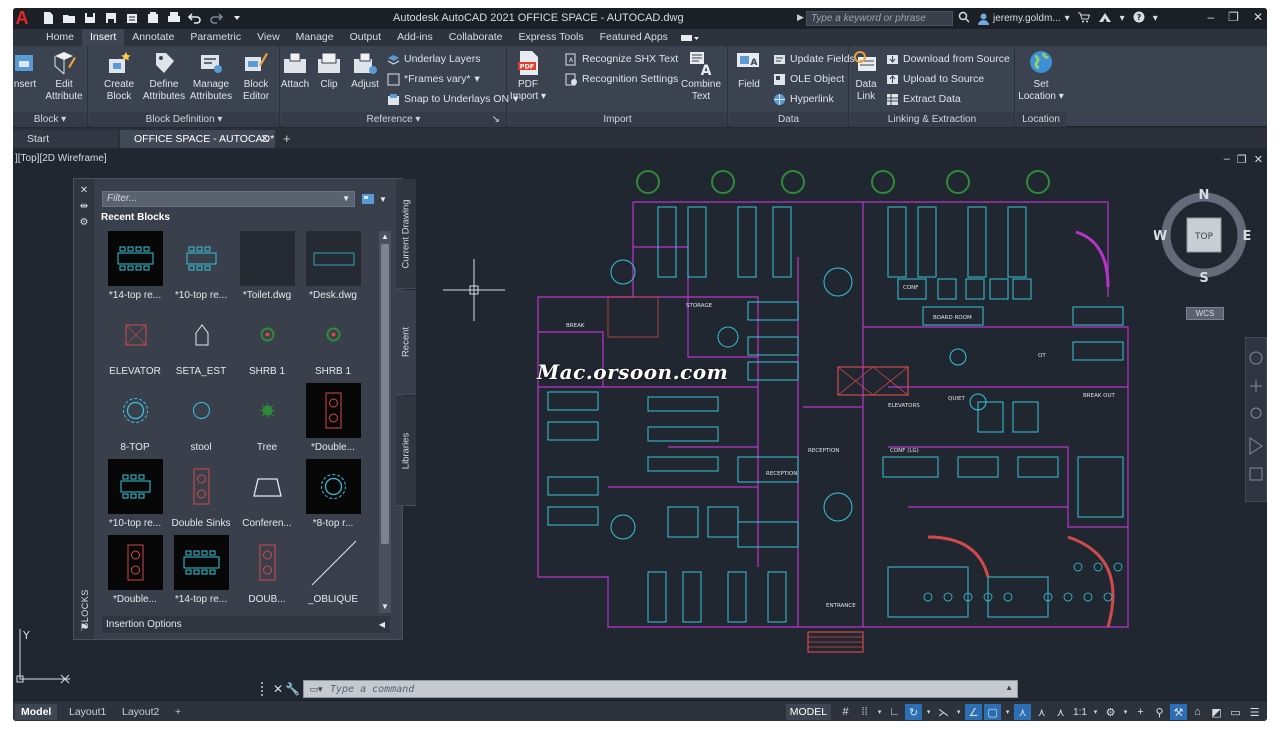  What do you see at coordinates (292, 689) in the screenshot?
I see `command-line-customize-icon: 🔧` at bounding box center [292, 689].